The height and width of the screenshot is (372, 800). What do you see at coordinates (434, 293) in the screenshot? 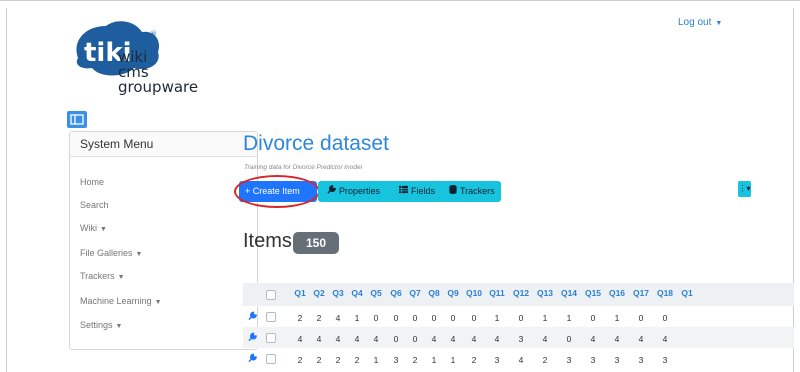
I see `column-header: Q8` at bounding box center [434, 293].